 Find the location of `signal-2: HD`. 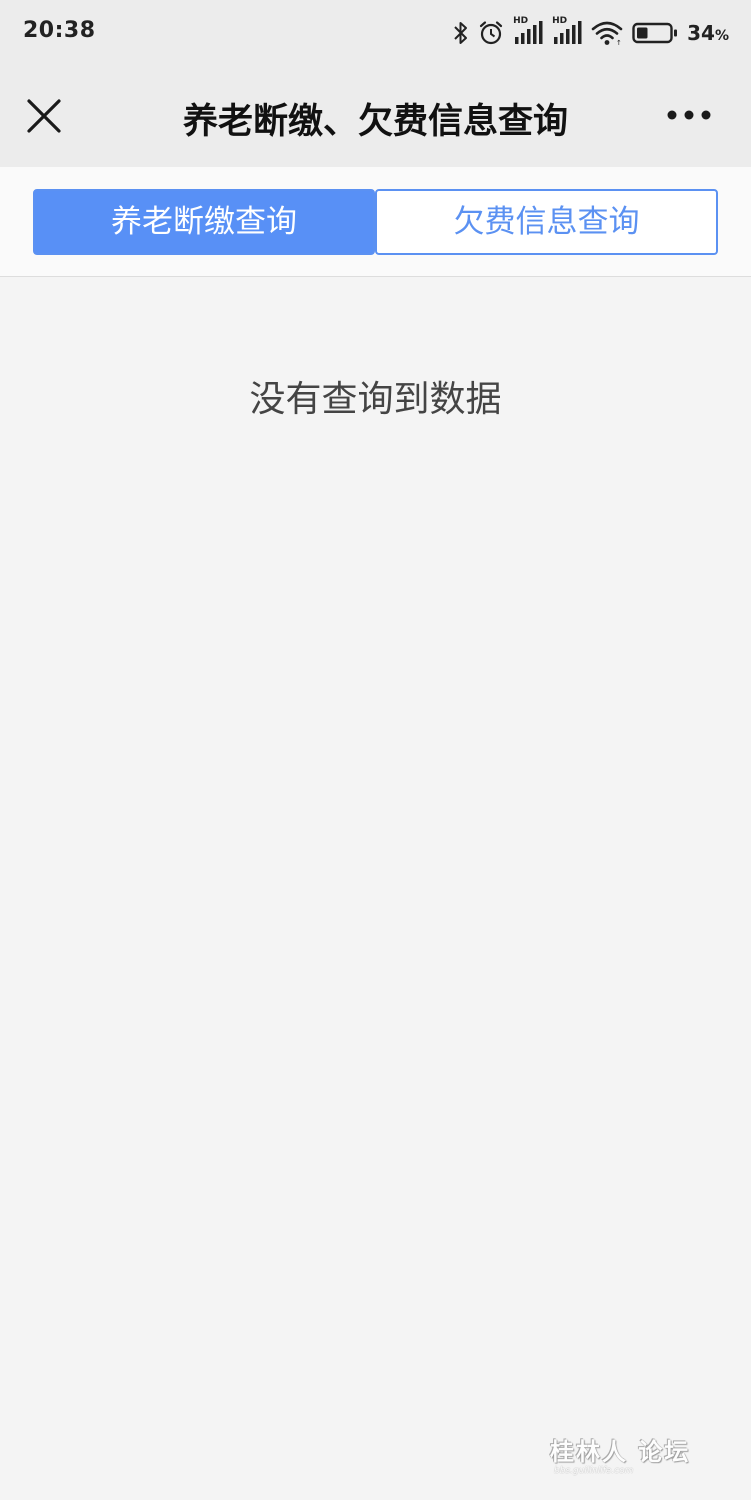

signal-2: HD is located at coordinates (567, 32).